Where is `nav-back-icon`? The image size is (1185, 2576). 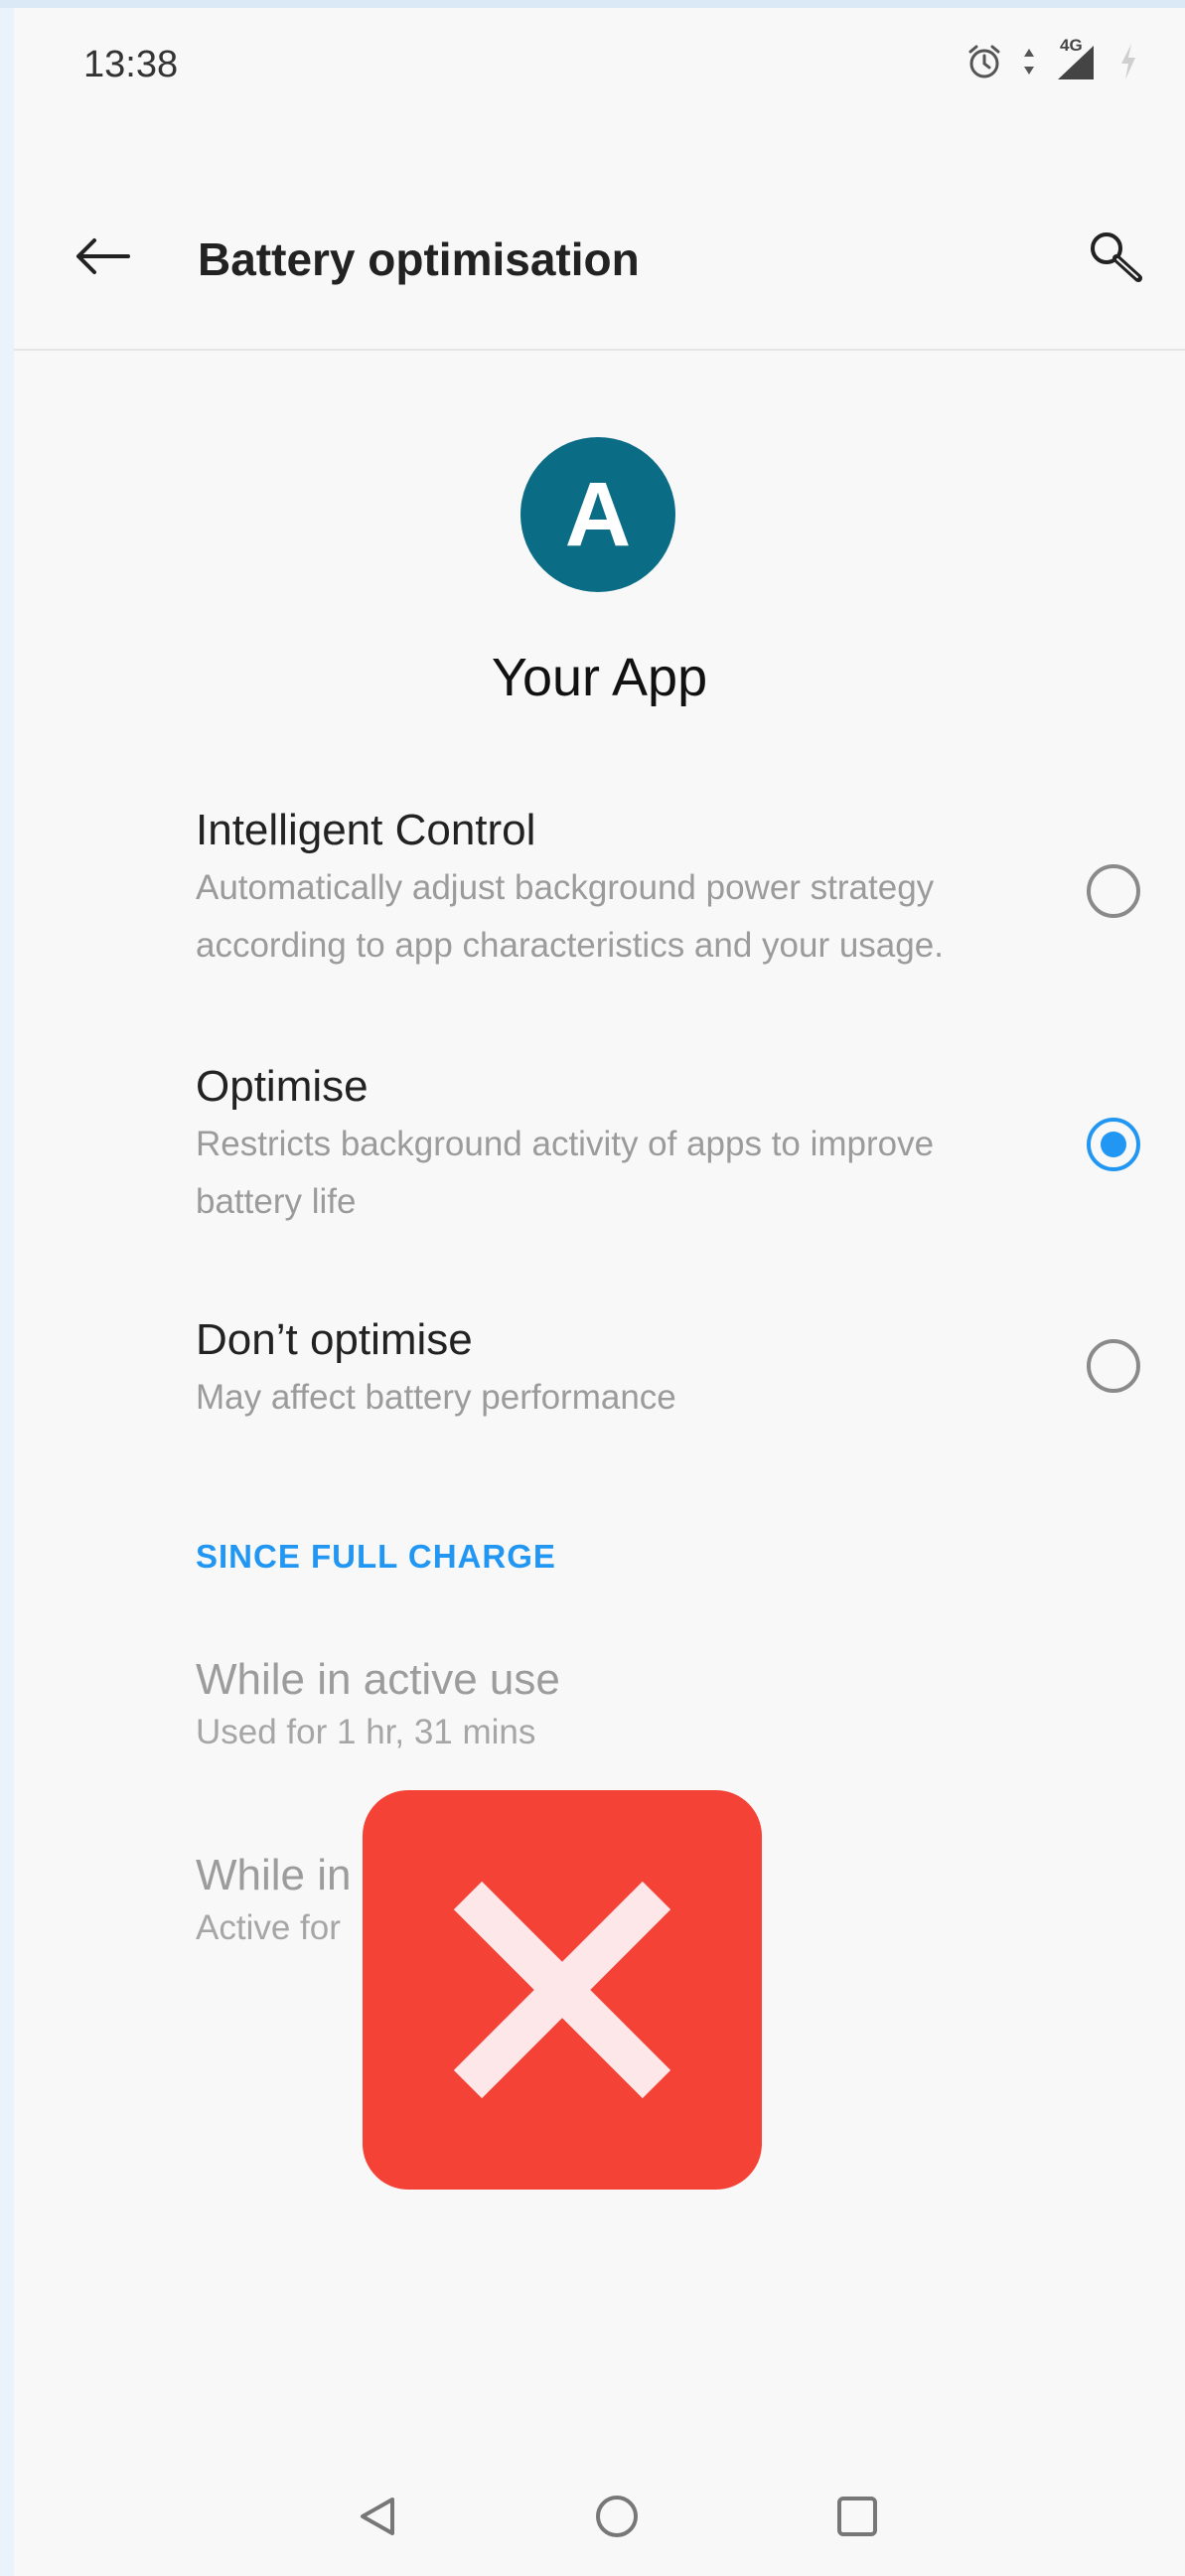 nav-back-icon is located at coordinates (377, 2517).